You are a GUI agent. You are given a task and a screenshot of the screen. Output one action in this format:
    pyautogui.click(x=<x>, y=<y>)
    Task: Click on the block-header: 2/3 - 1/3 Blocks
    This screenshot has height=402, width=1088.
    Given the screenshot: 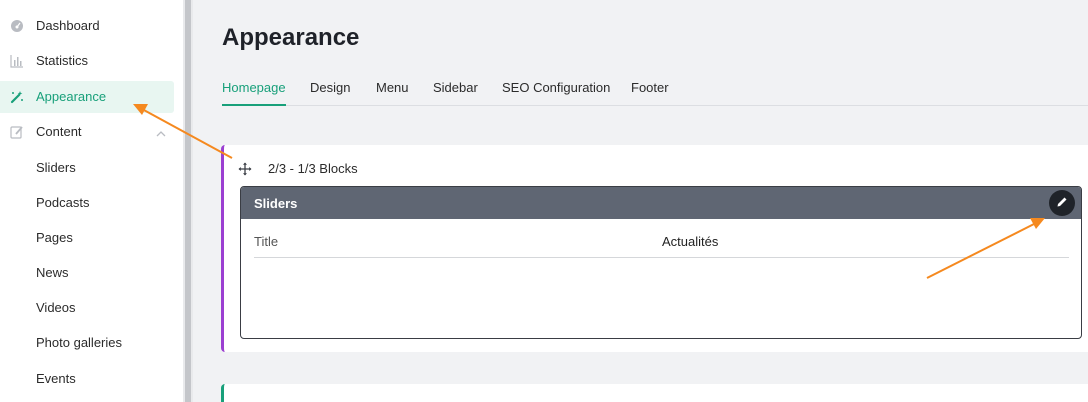 What is the action you would take?
    pyautogui.click(x=298, y=168)
    